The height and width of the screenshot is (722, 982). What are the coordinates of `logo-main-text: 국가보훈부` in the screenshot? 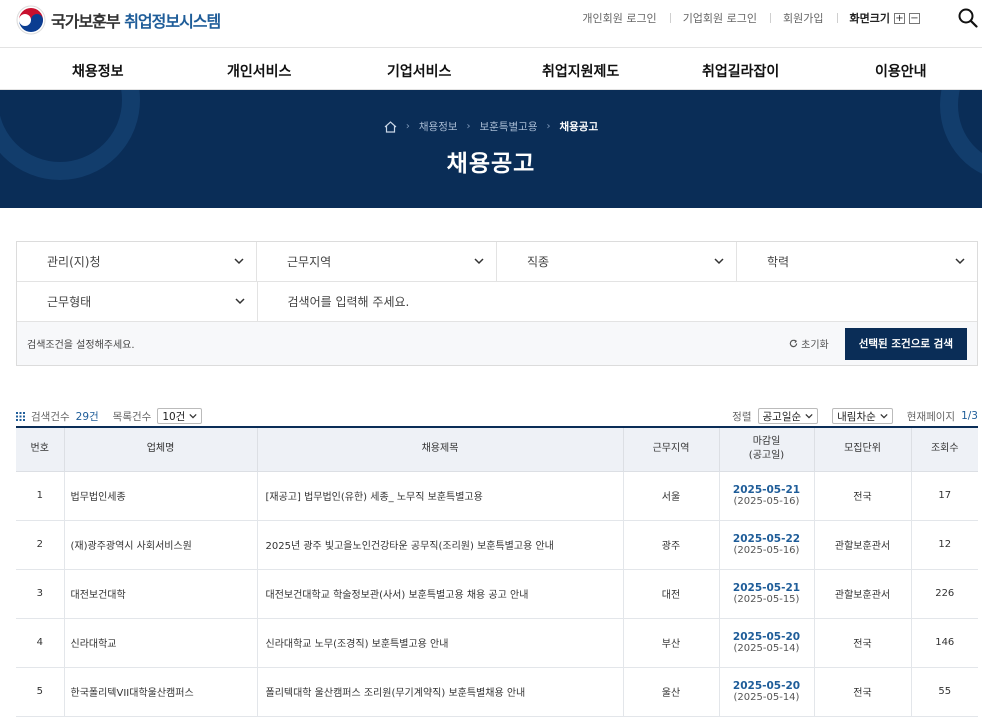 It's located at (86, 21).